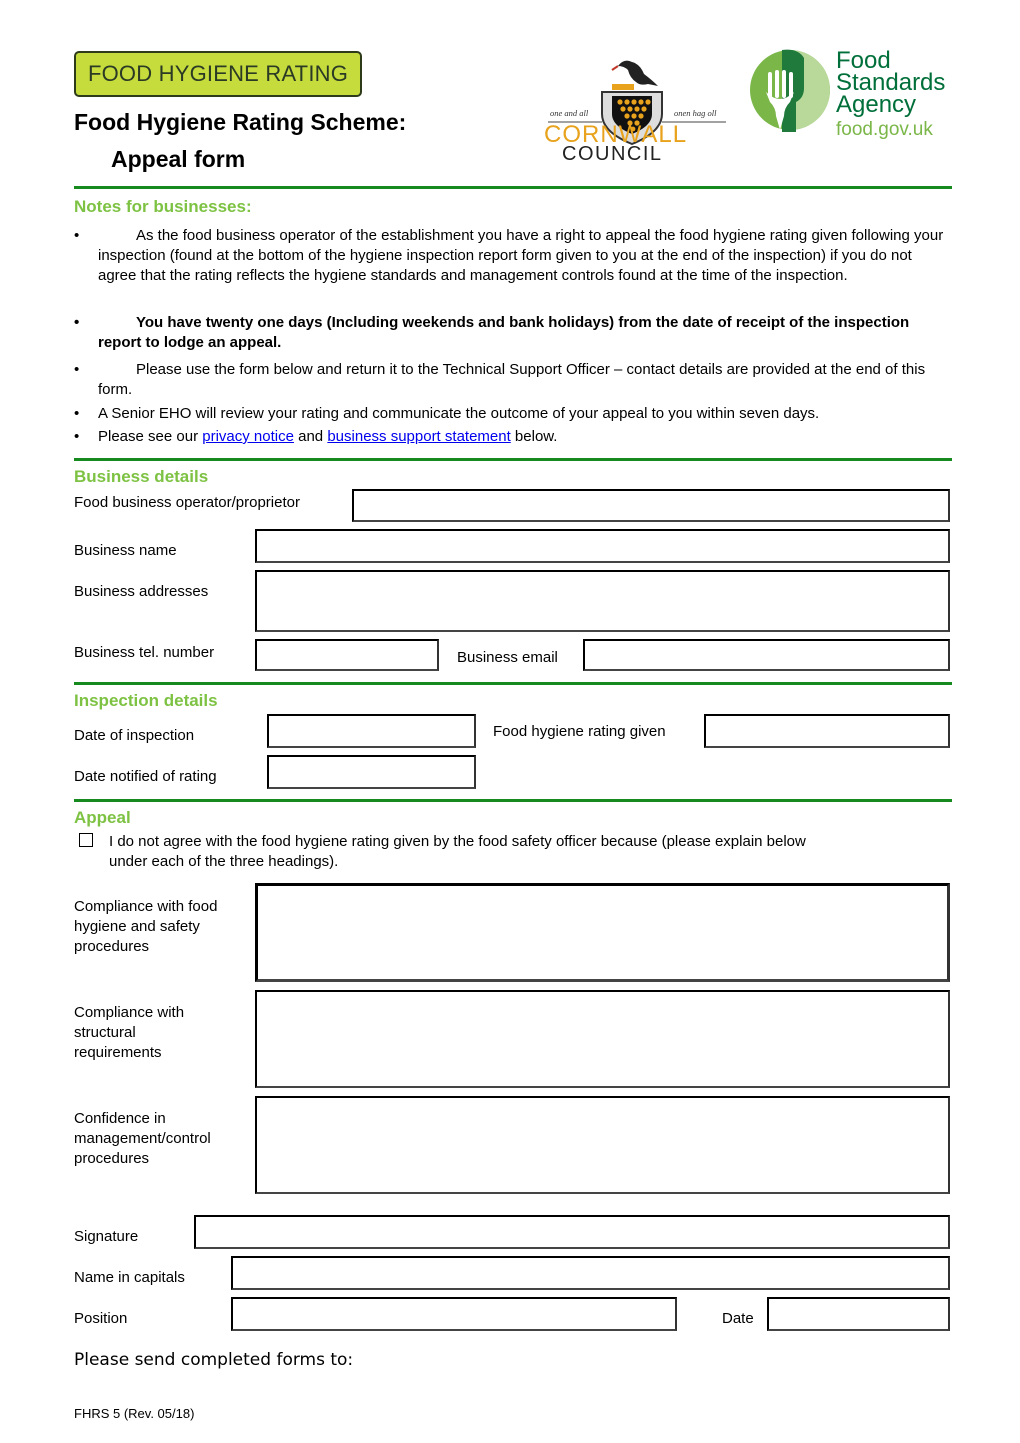 This screenshot has width=1020, height=1443. I want to click on inspection-date-label: Date of inspection, so click(134, 735).